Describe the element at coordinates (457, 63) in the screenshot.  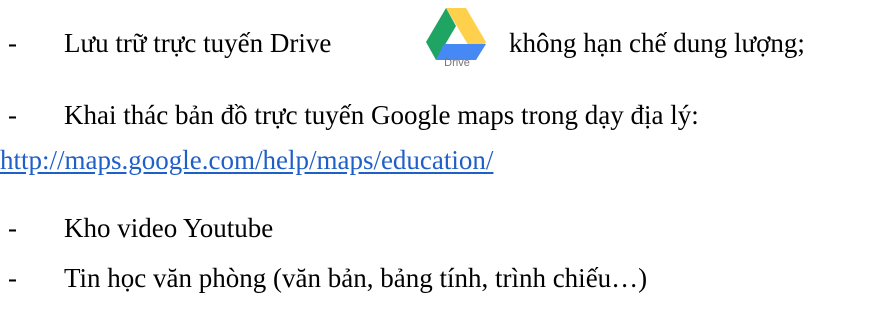
I see `drive-label: Drive` at that location.